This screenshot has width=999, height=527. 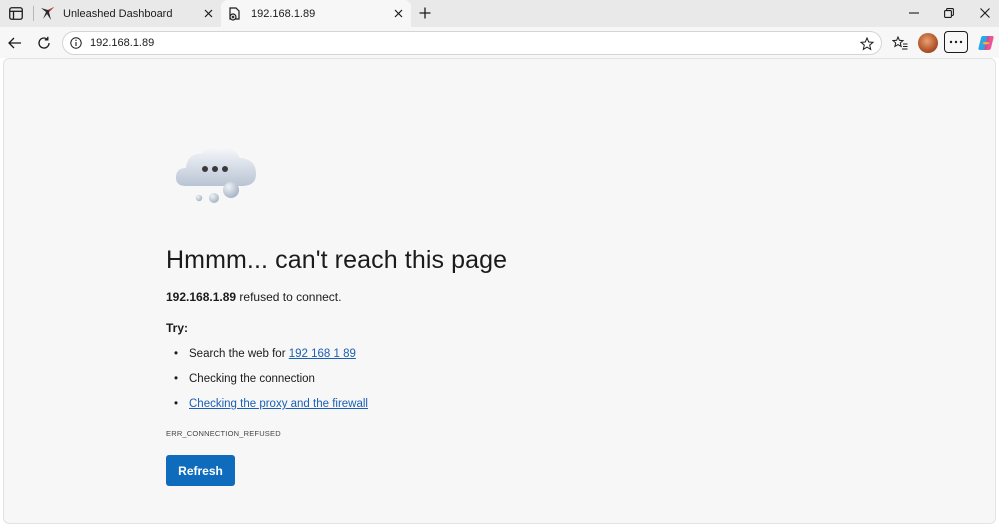 I want to click on url-text: 192.168.1.89, so click(x=122, y=43).